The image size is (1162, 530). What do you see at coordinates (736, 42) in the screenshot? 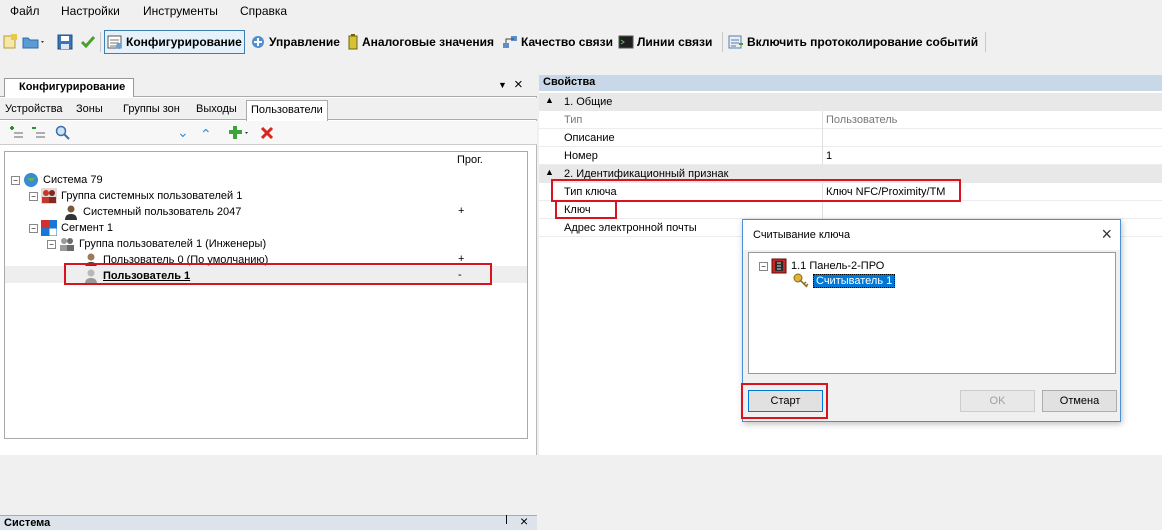
I see `log-icon` at bounding box center [736, 42].